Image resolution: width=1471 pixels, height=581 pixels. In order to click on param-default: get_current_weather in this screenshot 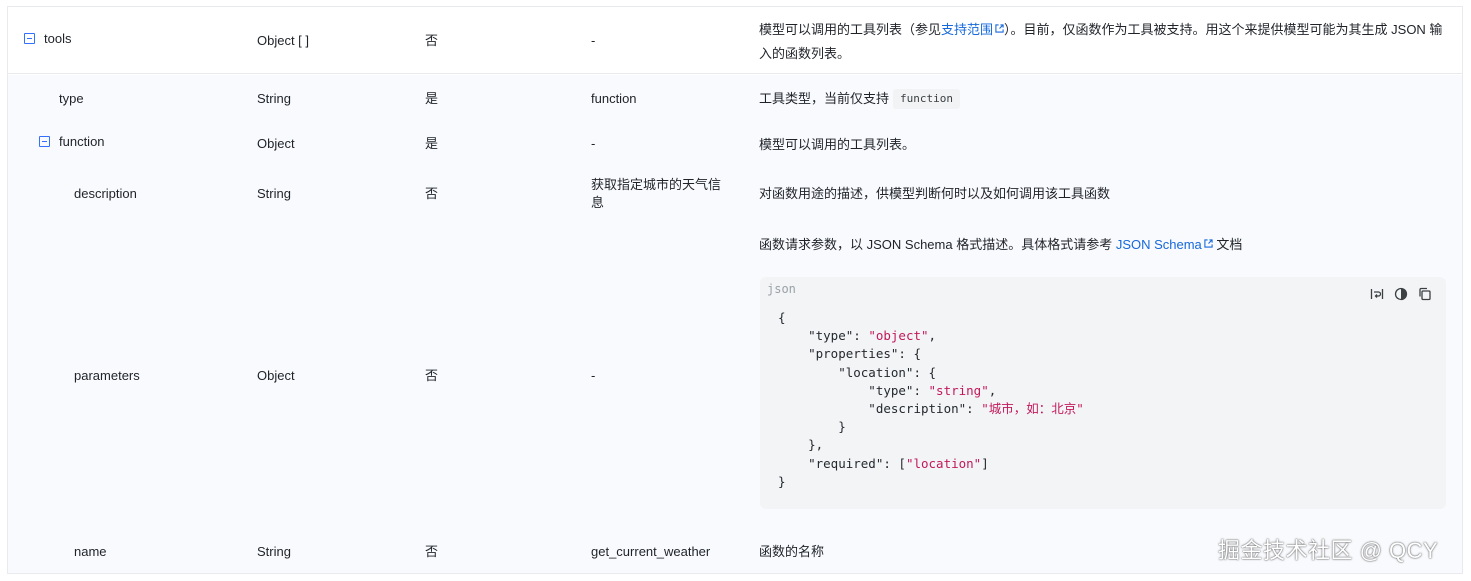, I will do `click(651, 551)`.